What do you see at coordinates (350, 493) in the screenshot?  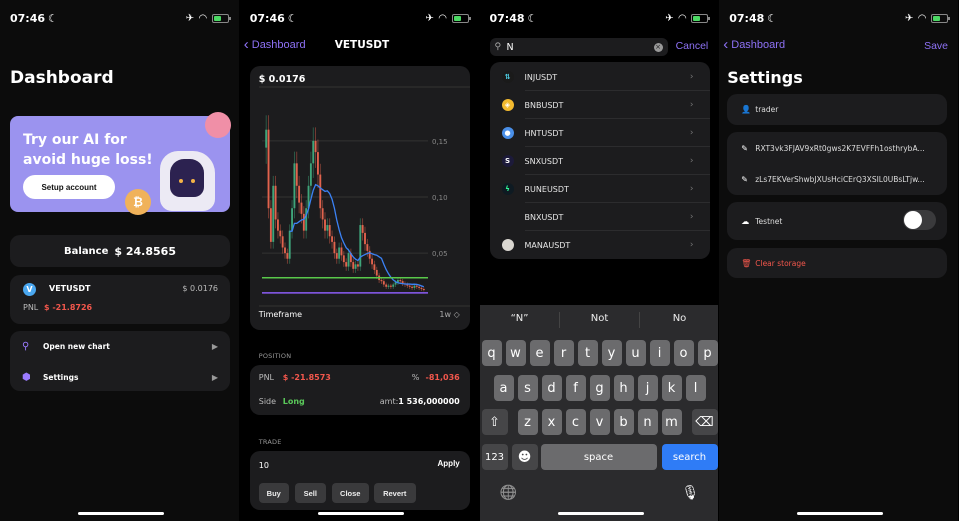 I see `close-button: Close` at bounding box center [350, 493].